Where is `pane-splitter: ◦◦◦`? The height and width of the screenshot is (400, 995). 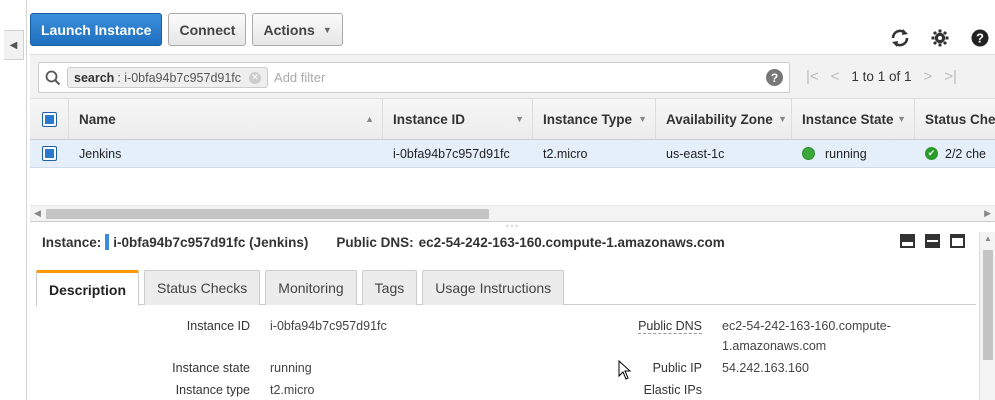 pane-splitter: ◦◦◦ is located at coordinates (512, 226).